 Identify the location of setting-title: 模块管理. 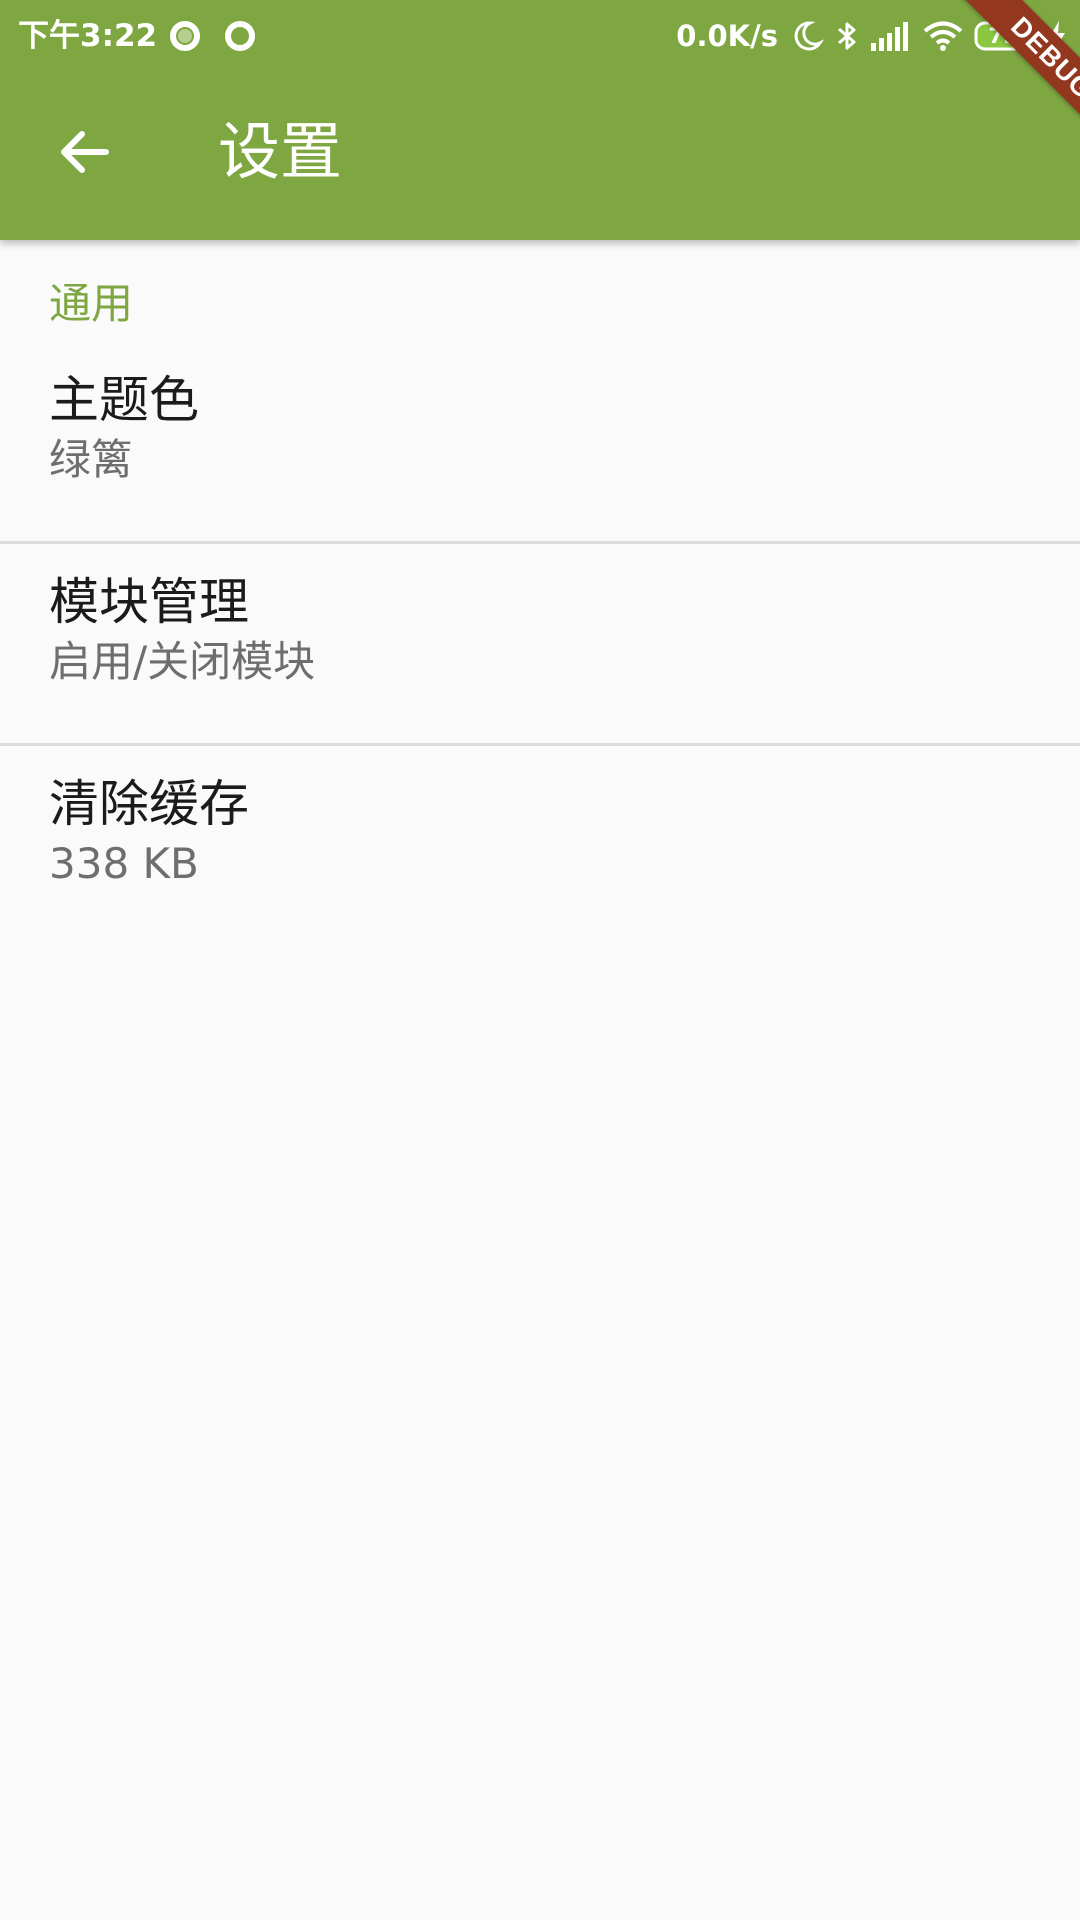
(149, 602).